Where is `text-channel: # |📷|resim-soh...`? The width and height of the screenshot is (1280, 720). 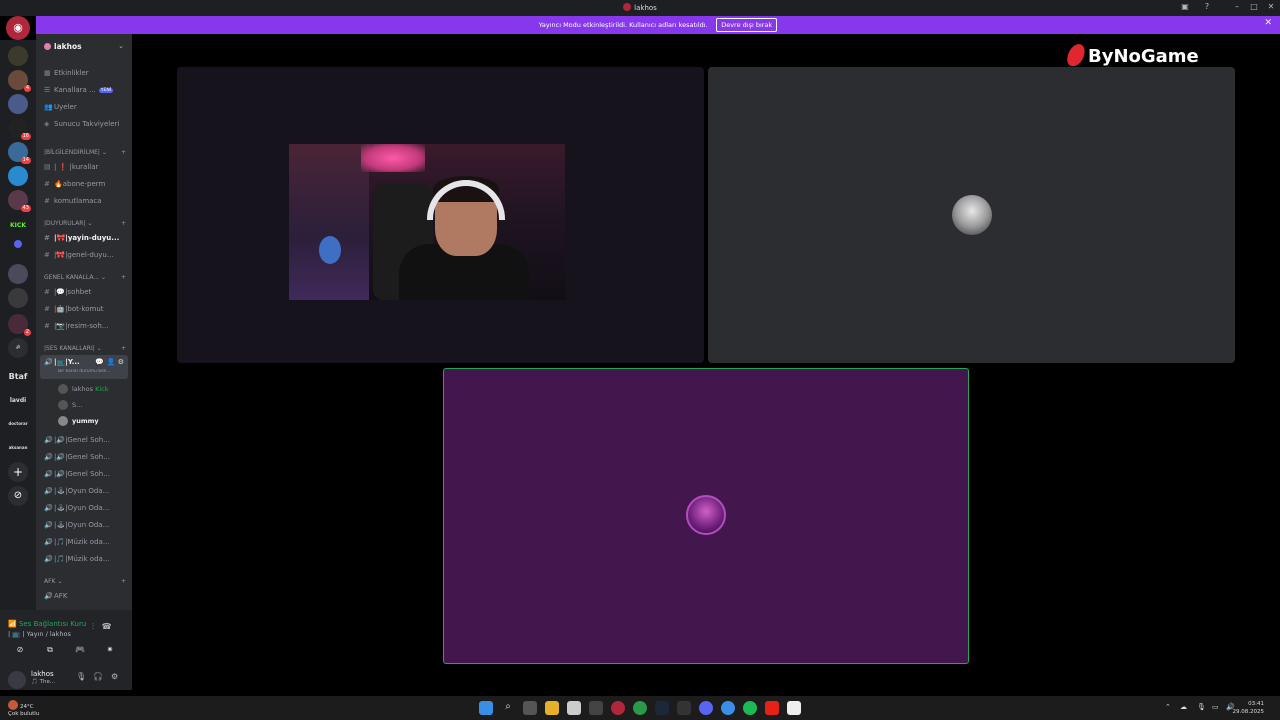 text-channel: # |📷|resim-soh... is located at coordinates (87, 326).